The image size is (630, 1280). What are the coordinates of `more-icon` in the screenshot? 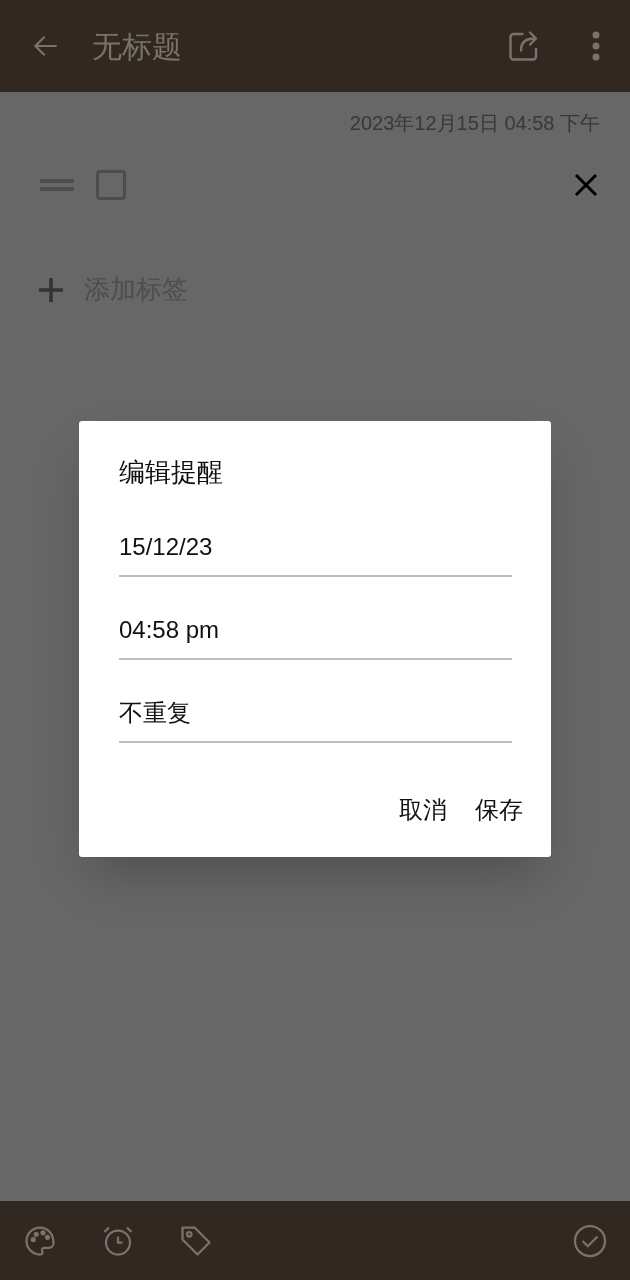 It's located at (596, 46).